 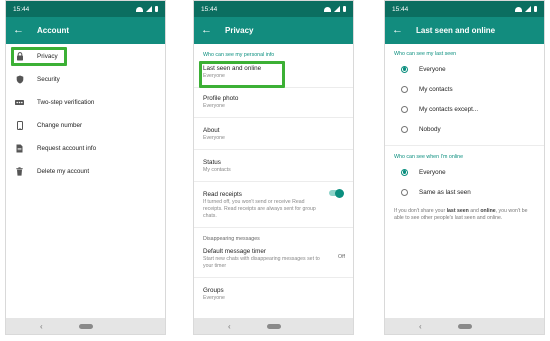 What do you see at coordinates (273, 102) in the screenshot?
I see `setting-profile-photo: Profile photo Everyone` at bounding box center [273, 102].